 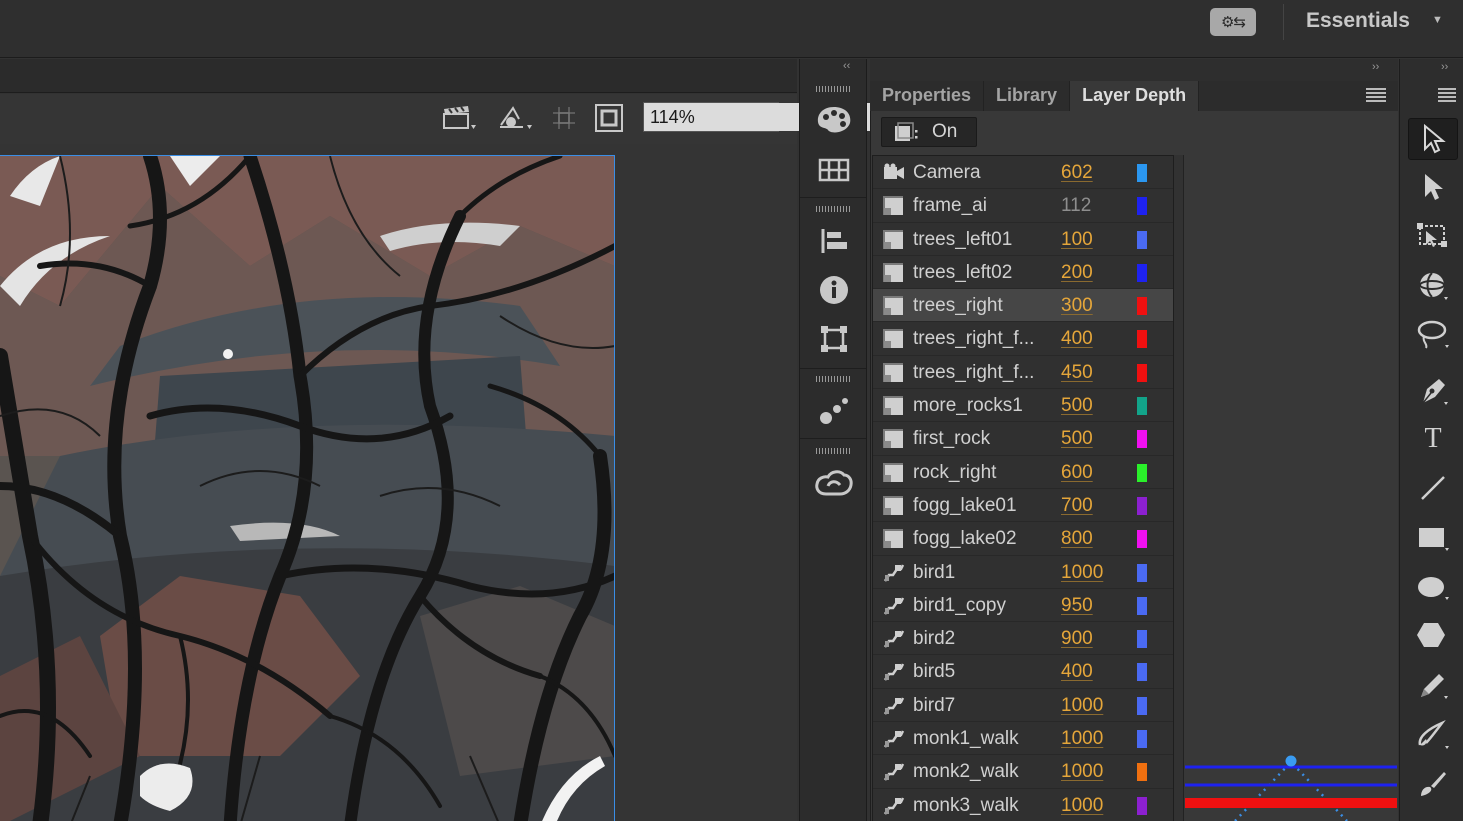 I want to click on layer-depth-value: 900, so click(x=1077, y=639).